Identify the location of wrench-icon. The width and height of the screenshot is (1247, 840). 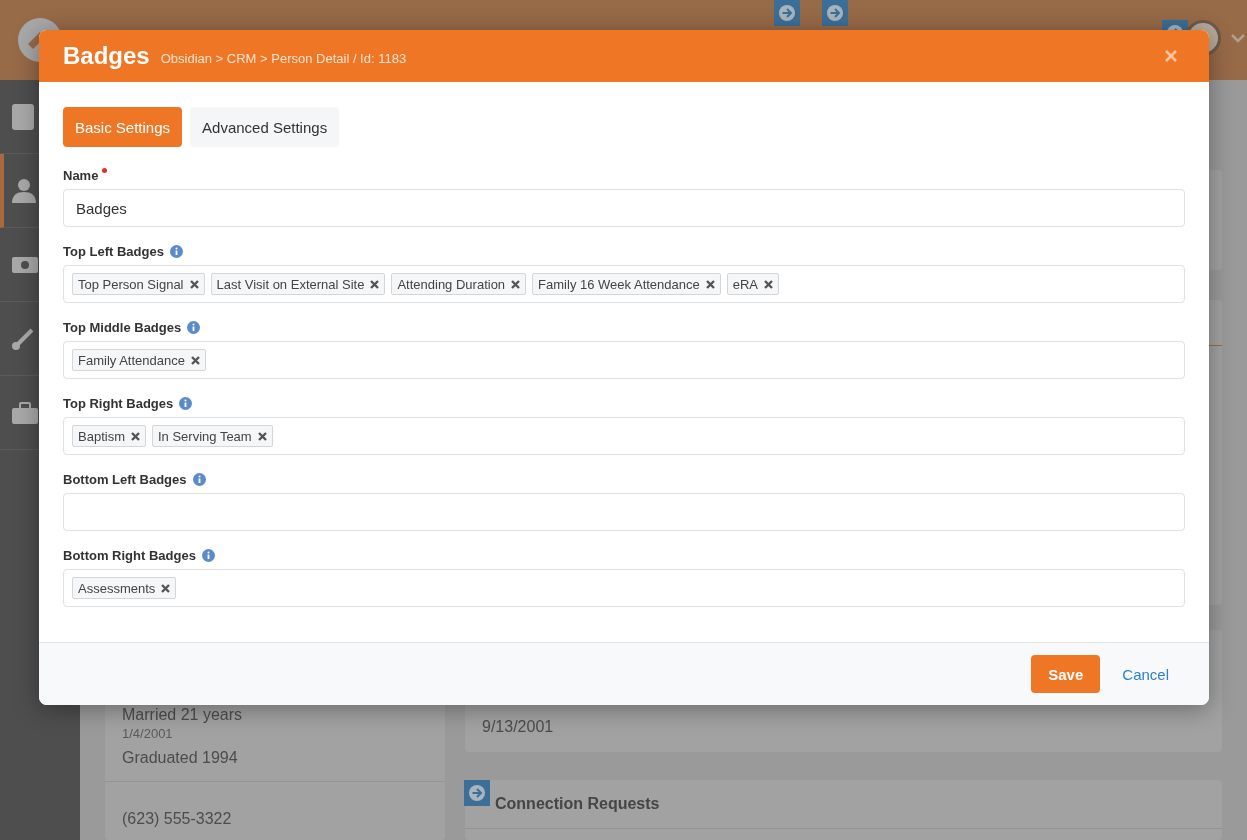
(23, 338).